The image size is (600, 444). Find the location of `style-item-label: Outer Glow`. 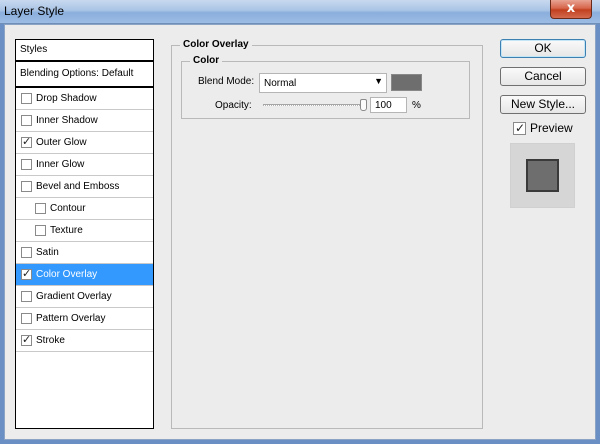

style-item-label: Outer Glow is located at coordinates (61, 142).